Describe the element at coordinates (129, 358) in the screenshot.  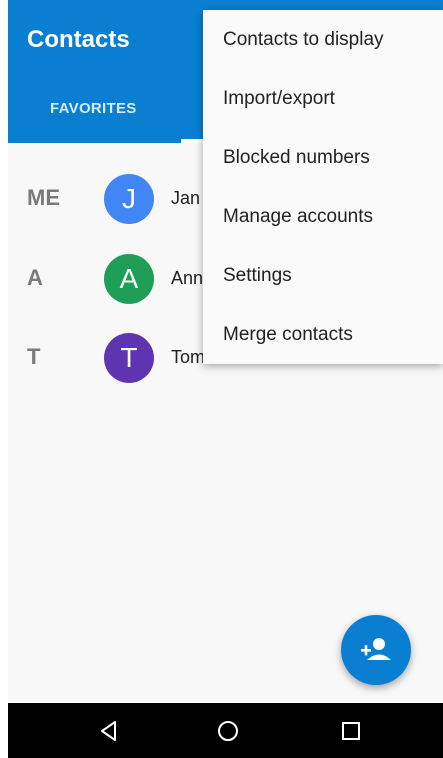
I see `avatar: T` at that location.